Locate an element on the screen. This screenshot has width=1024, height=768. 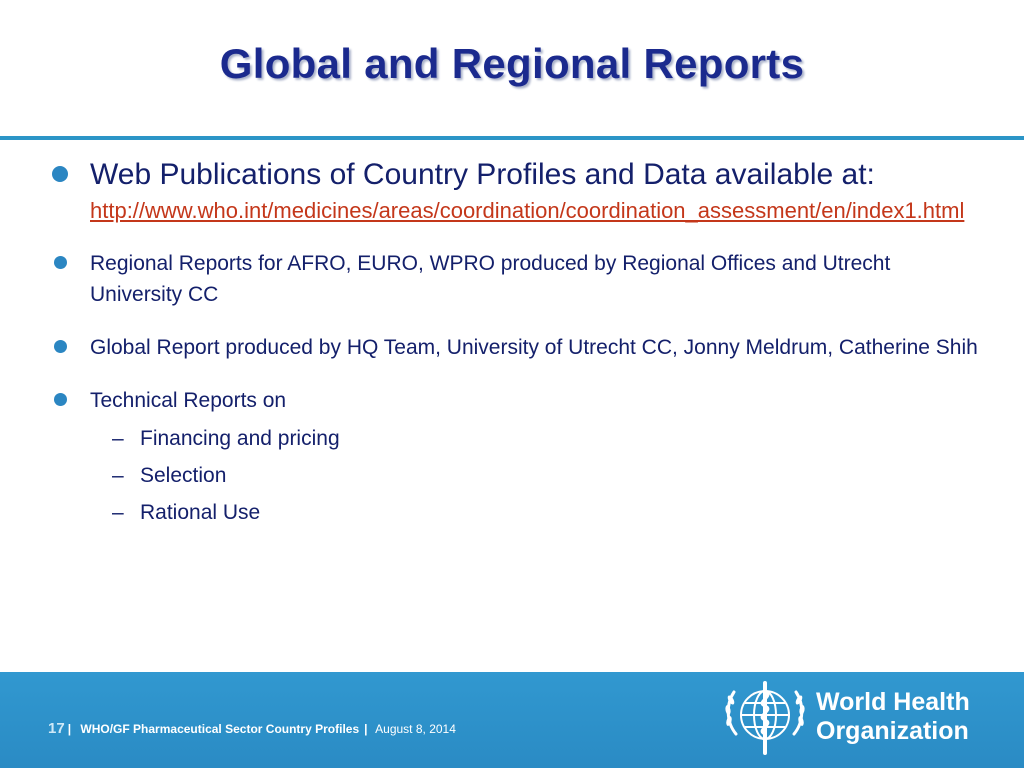
deck-date: August 8, 2014 is located at coordinates (415, 729).